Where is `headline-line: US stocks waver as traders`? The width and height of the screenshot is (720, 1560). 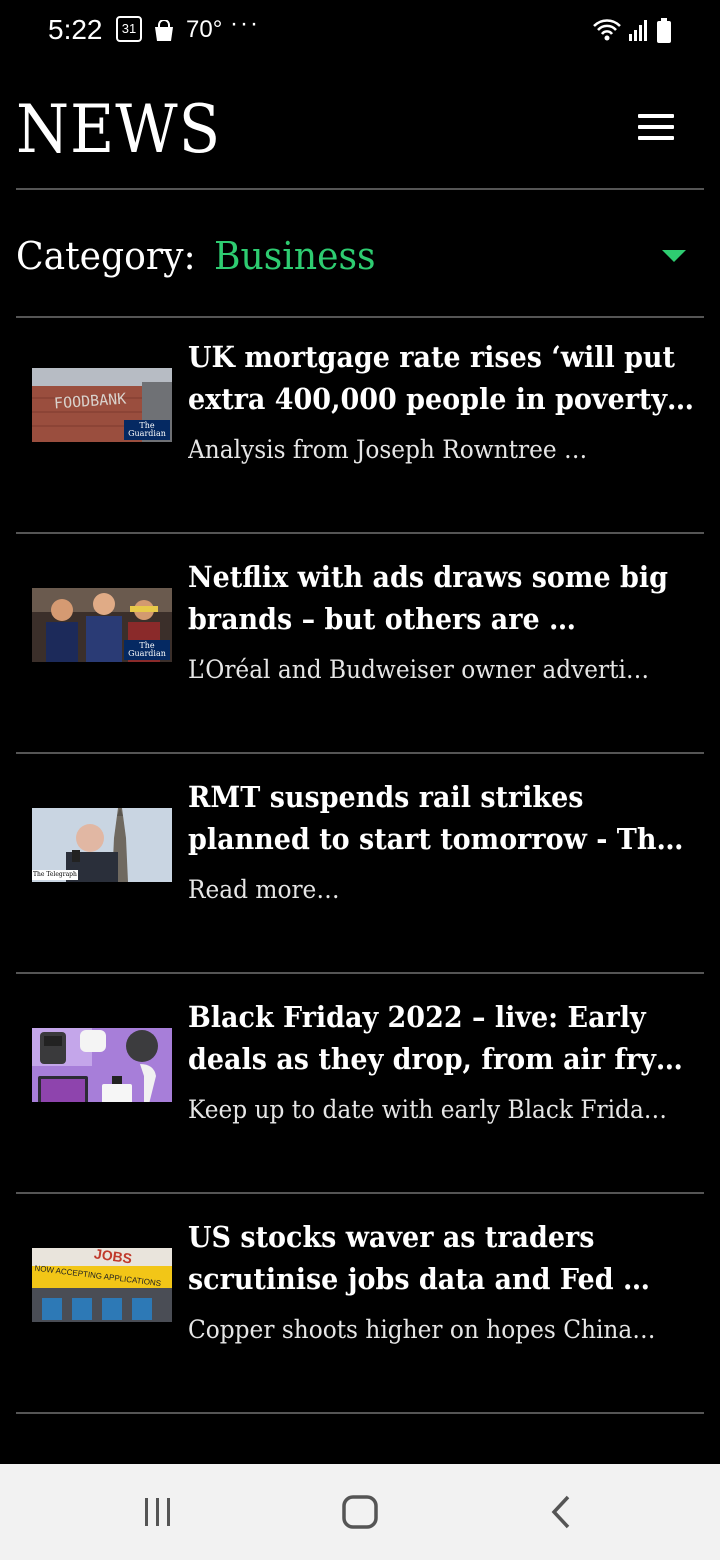 headline-line: US stocks waver as traders is located at coordinates (391, 1237).